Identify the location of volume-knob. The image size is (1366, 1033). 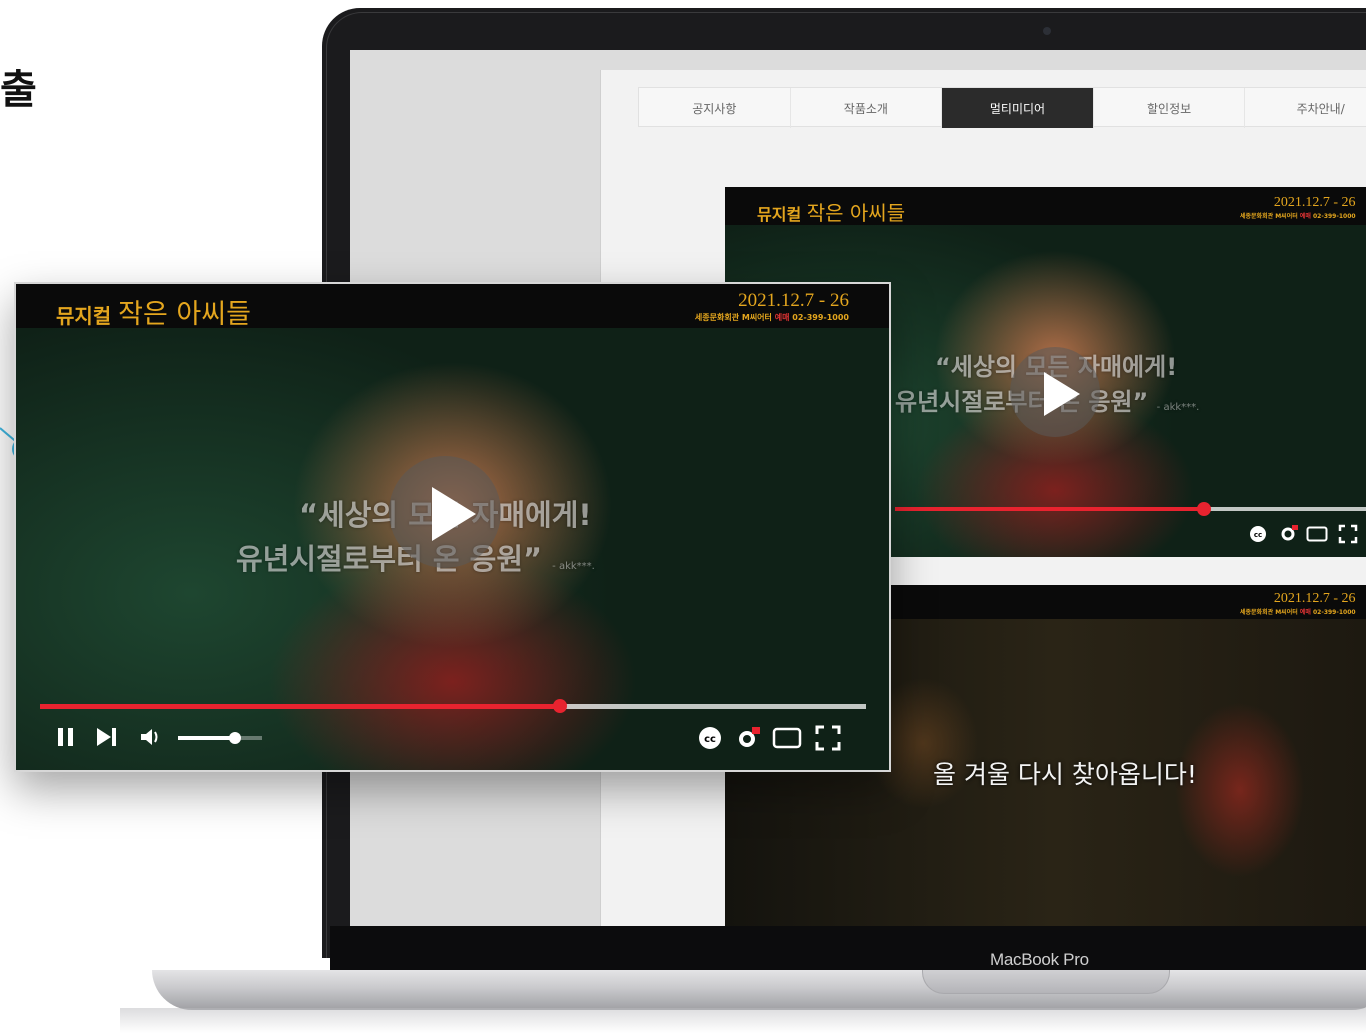
(235, 738).